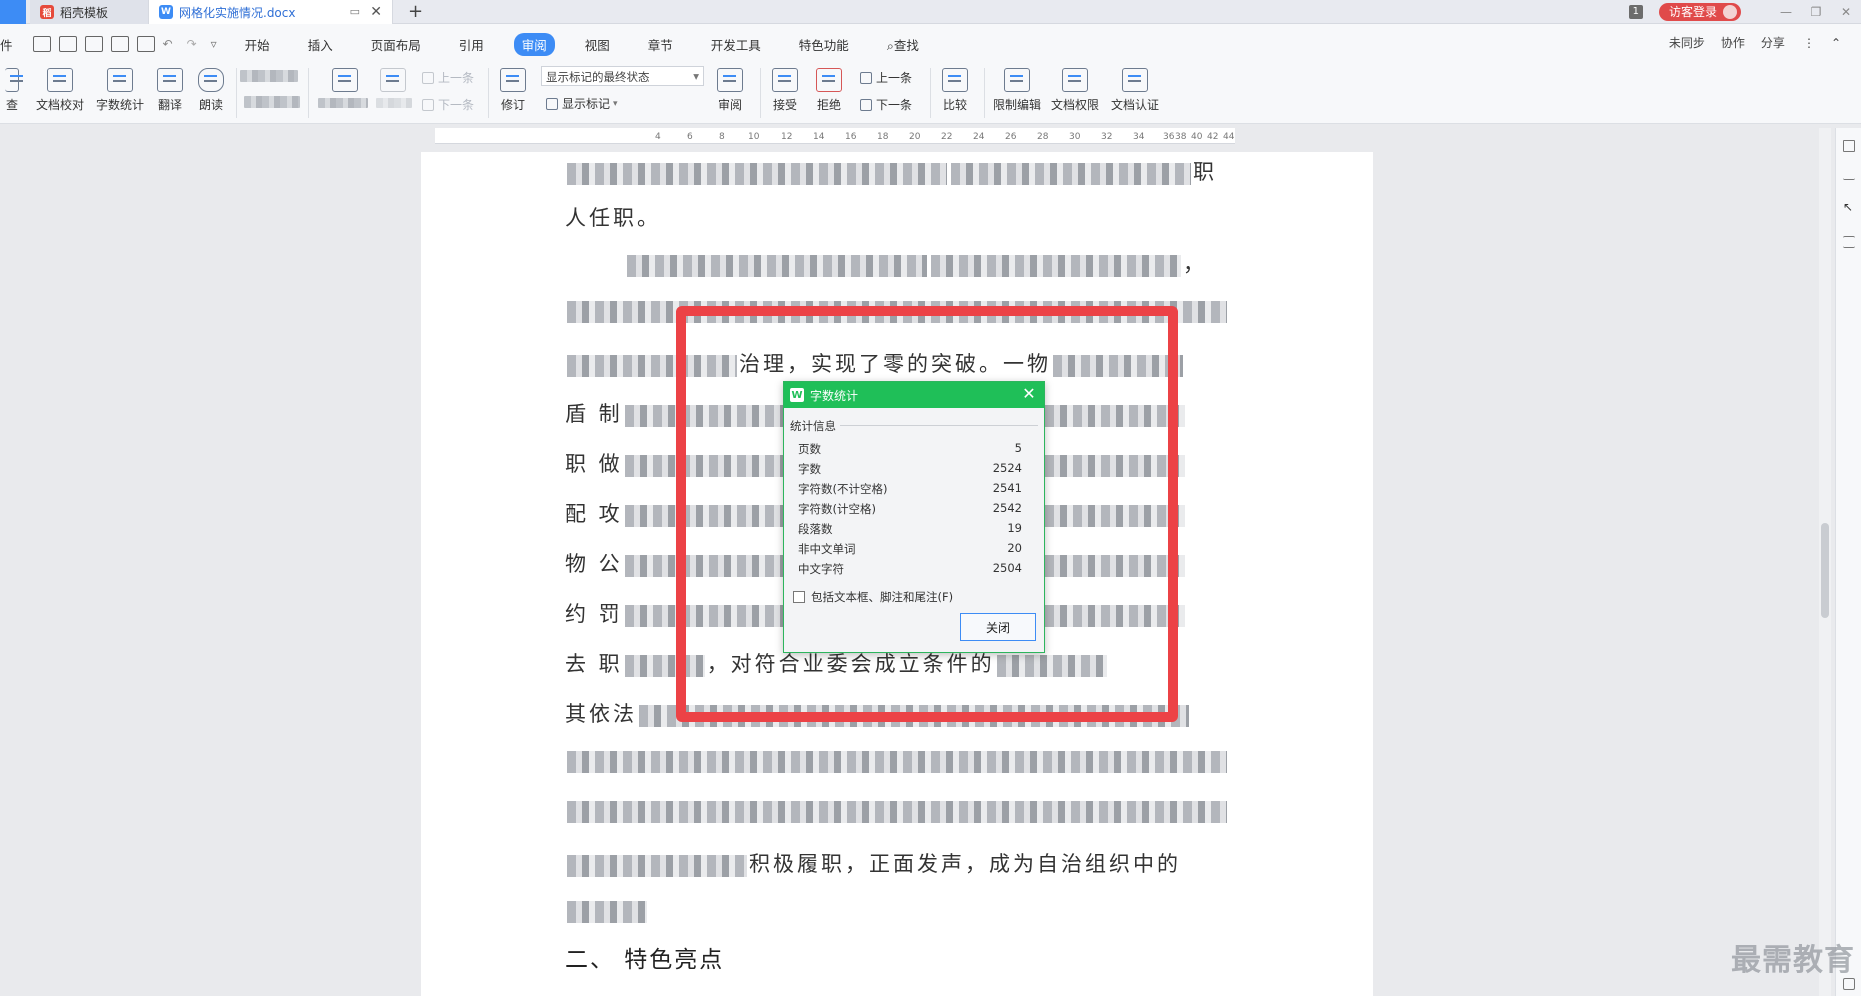 This screenshot has width=1861, height=996. I want to click on minimize-icon: —, so click(1786, 12).